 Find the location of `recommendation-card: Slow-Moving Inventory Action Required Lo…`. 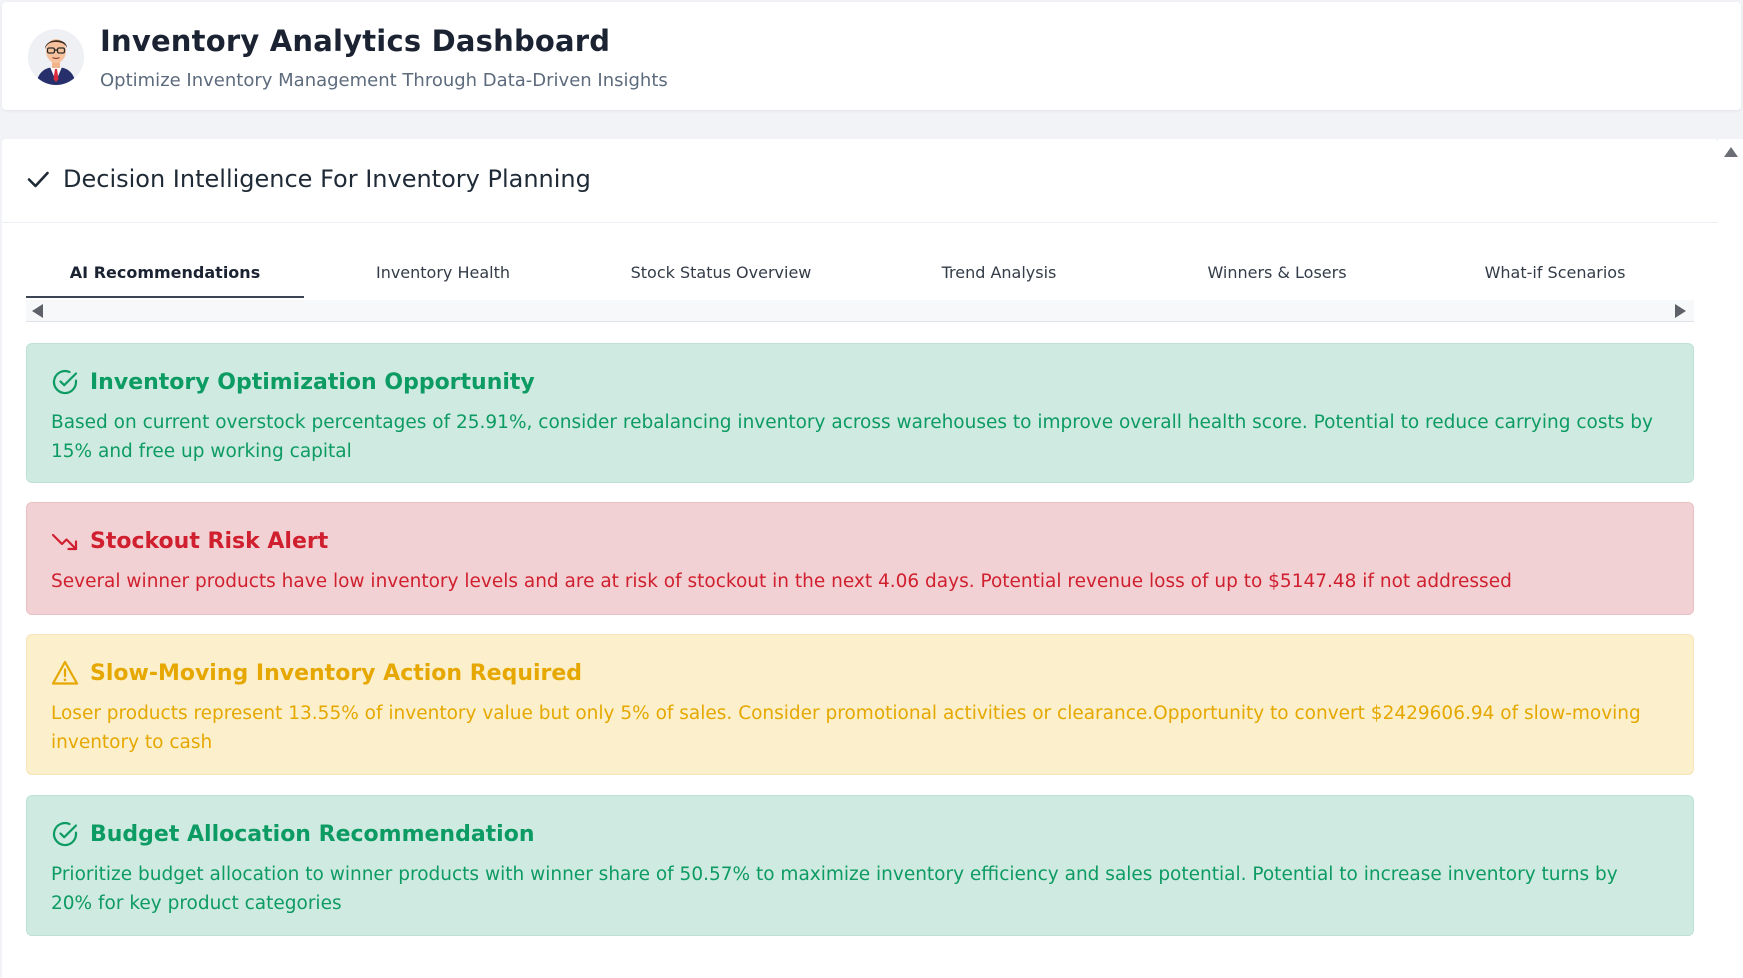

recommendation-card: Slow-Moving Inventory Action Required Lo… is located at coordinates (860, 704).